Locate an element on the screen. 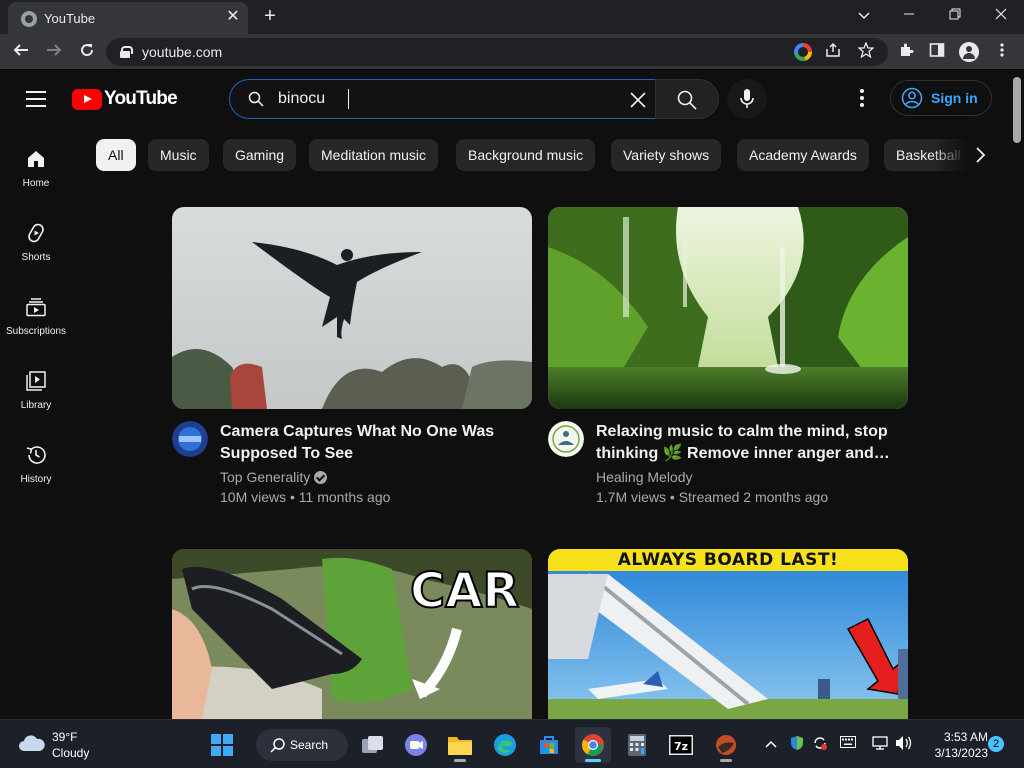  youtube-masthead: YouTube Sign in is located at coordinates (505, 99).